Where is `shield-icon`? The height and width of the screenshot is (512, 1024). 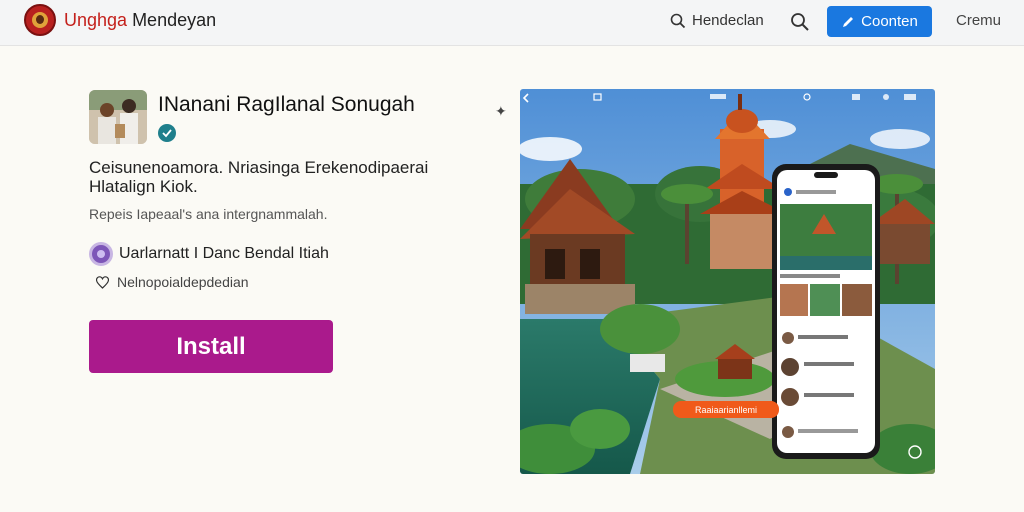 shield-icon is located at coordinates (101, 254).